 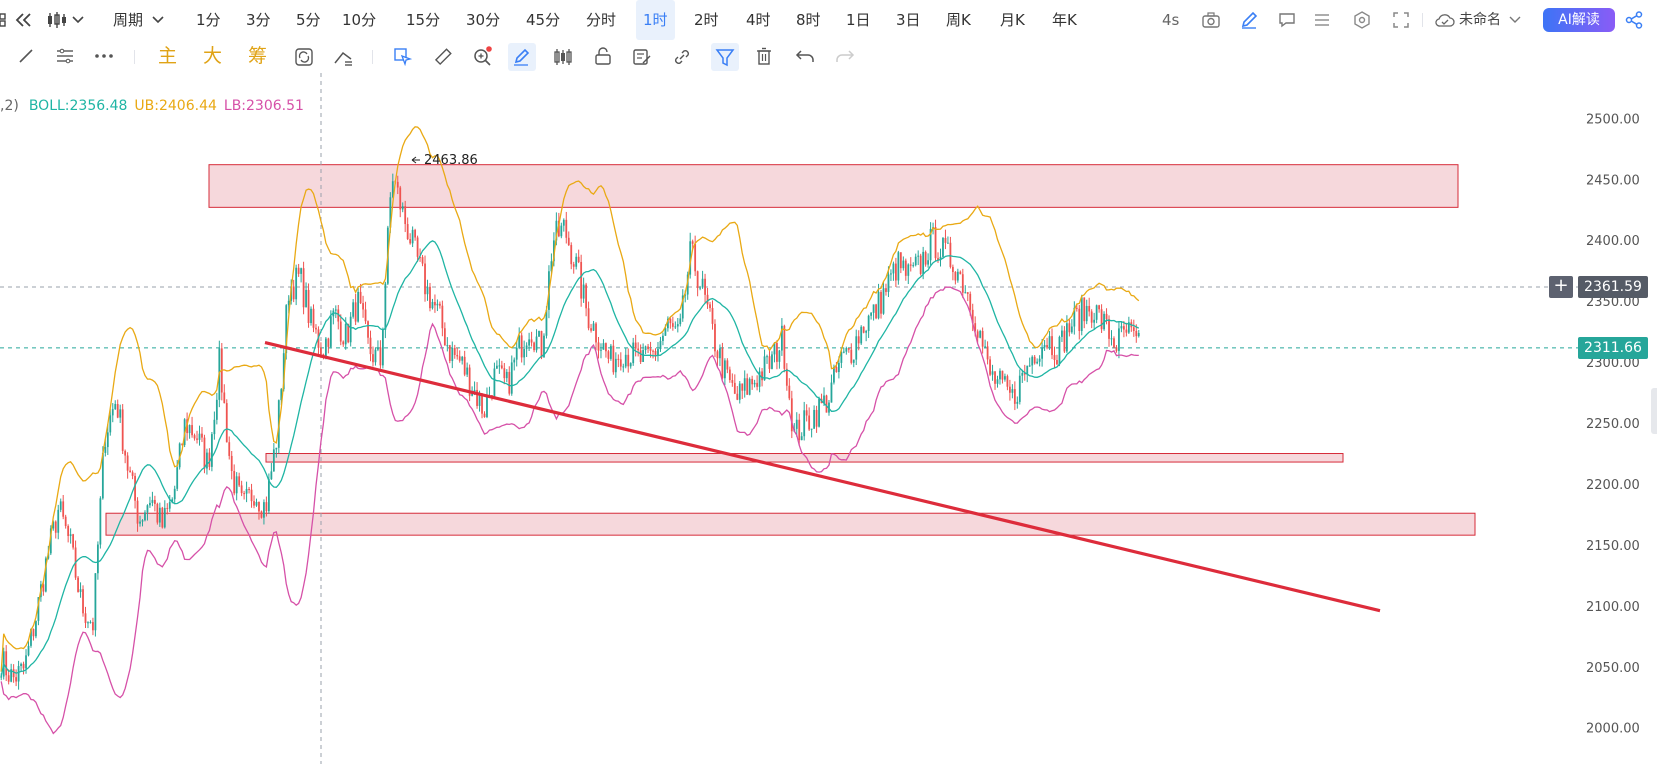 What do you see at coordinates (1287, 20) in the screenshot?
I see `comment-icon` at bounding box center [1287, 20].